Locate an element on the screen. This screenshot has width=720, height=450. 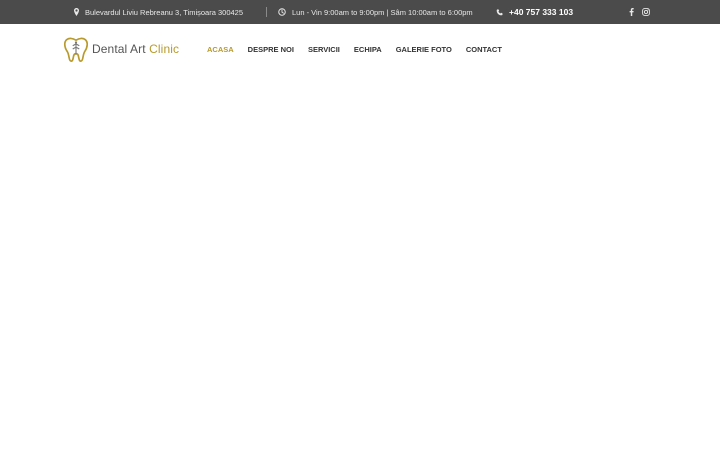
clock-icon is located at coordinates (282, 12).